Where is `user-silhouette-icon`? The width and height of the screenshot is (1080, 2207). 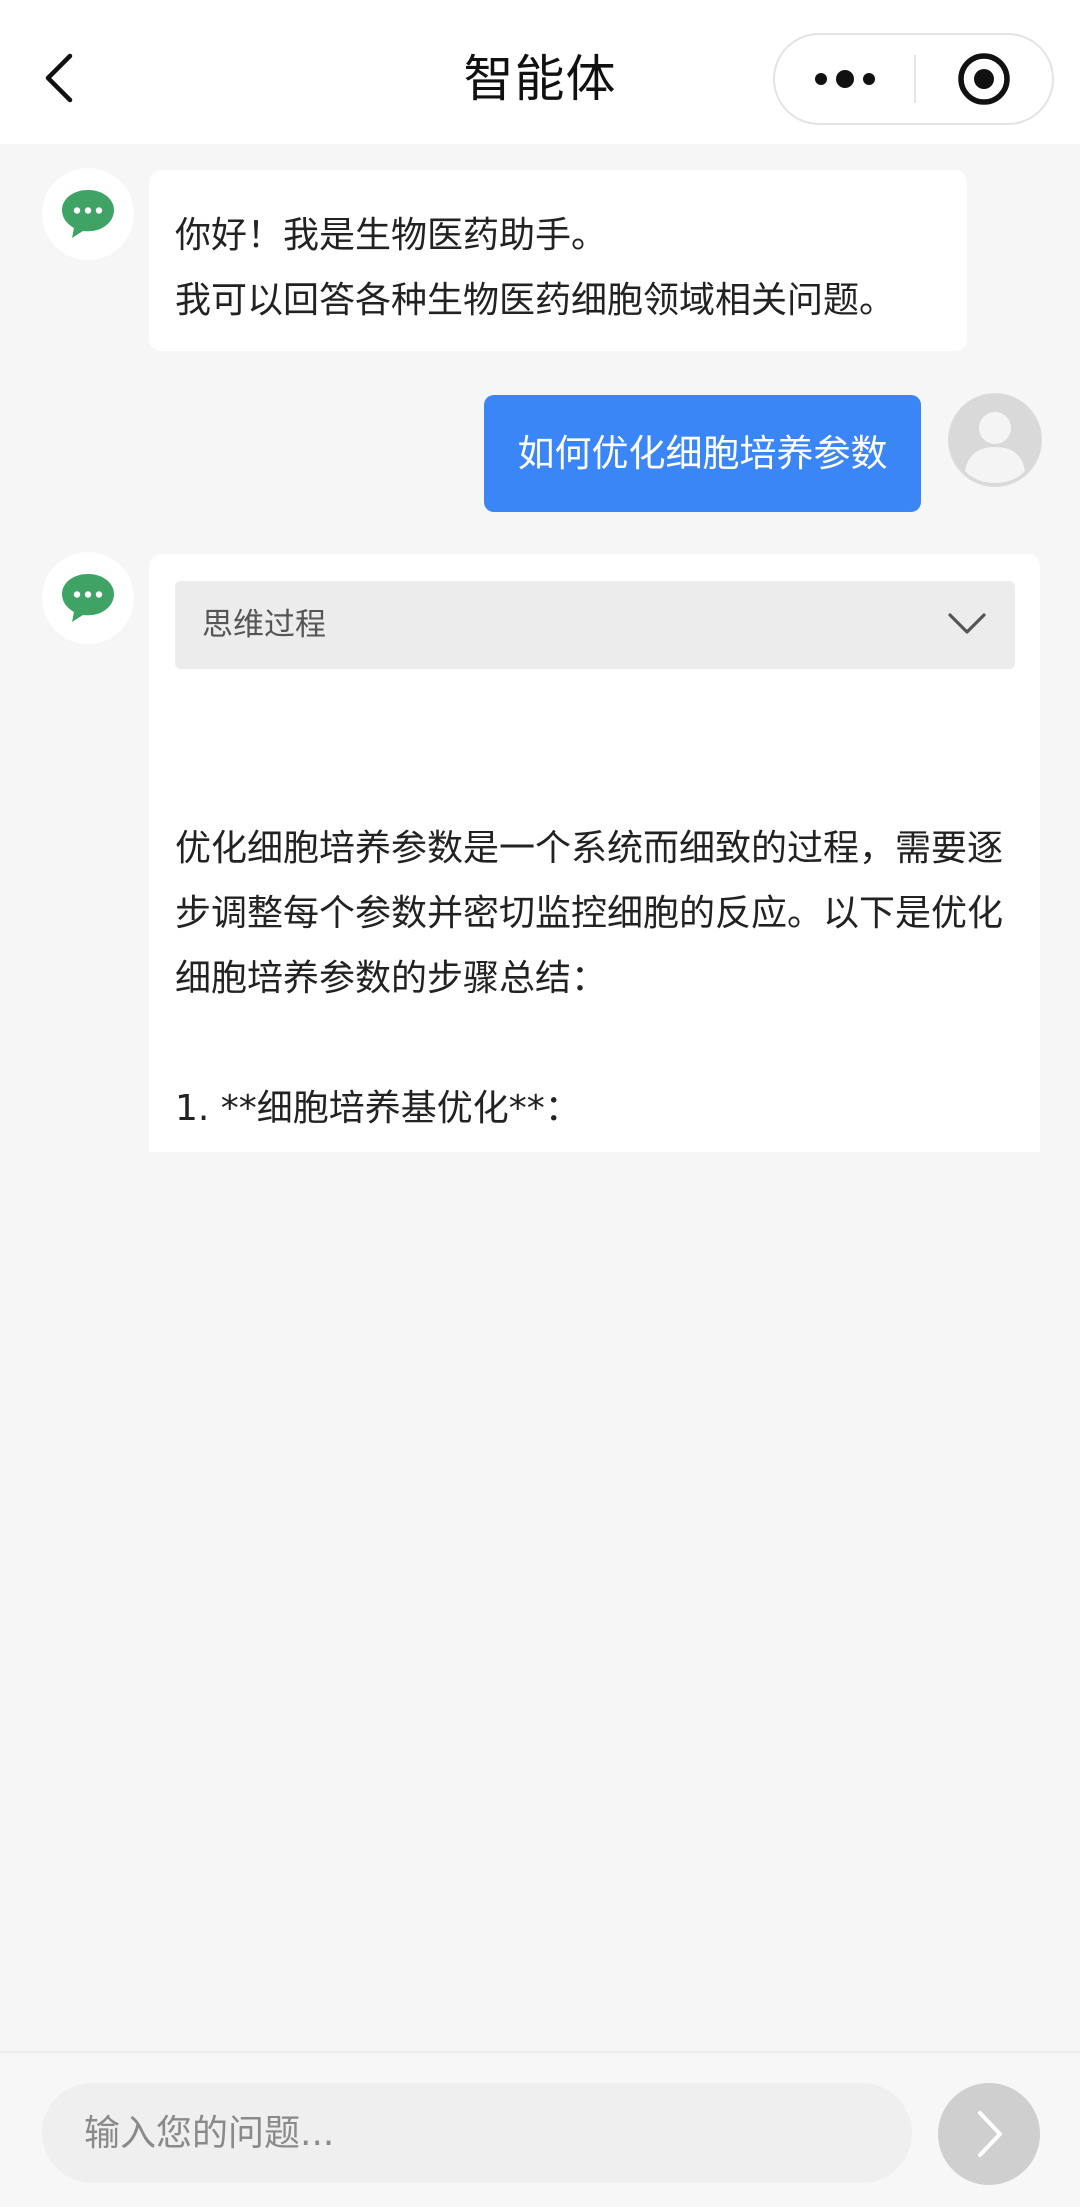 user-silhouette-icon is located at coordinates (995, 440).